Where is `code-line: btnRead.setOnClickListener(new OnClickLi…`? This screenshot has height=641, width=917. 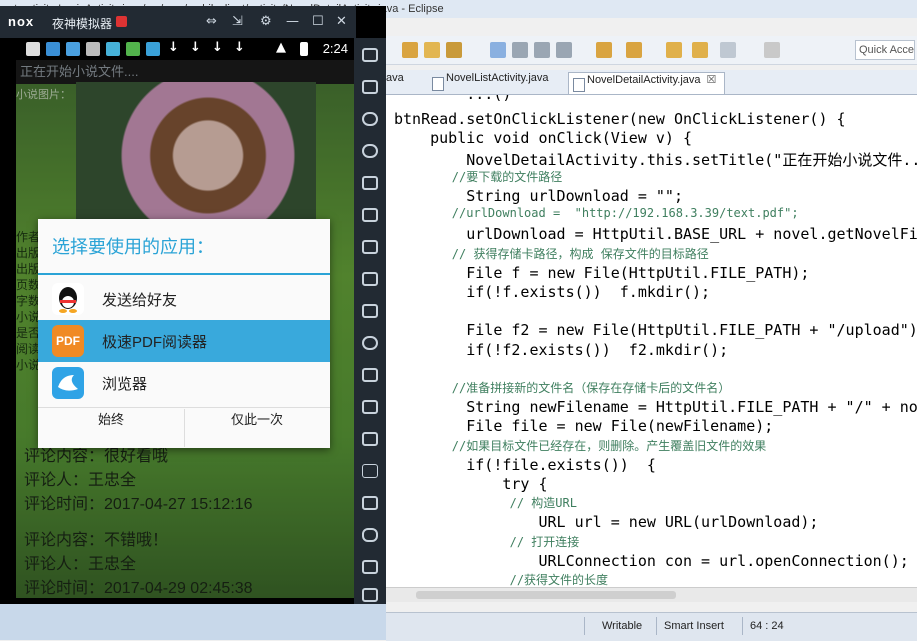 code-line: btnRead.setOnClickListener(new OnClickLi… is located at coordinates (620, 119).